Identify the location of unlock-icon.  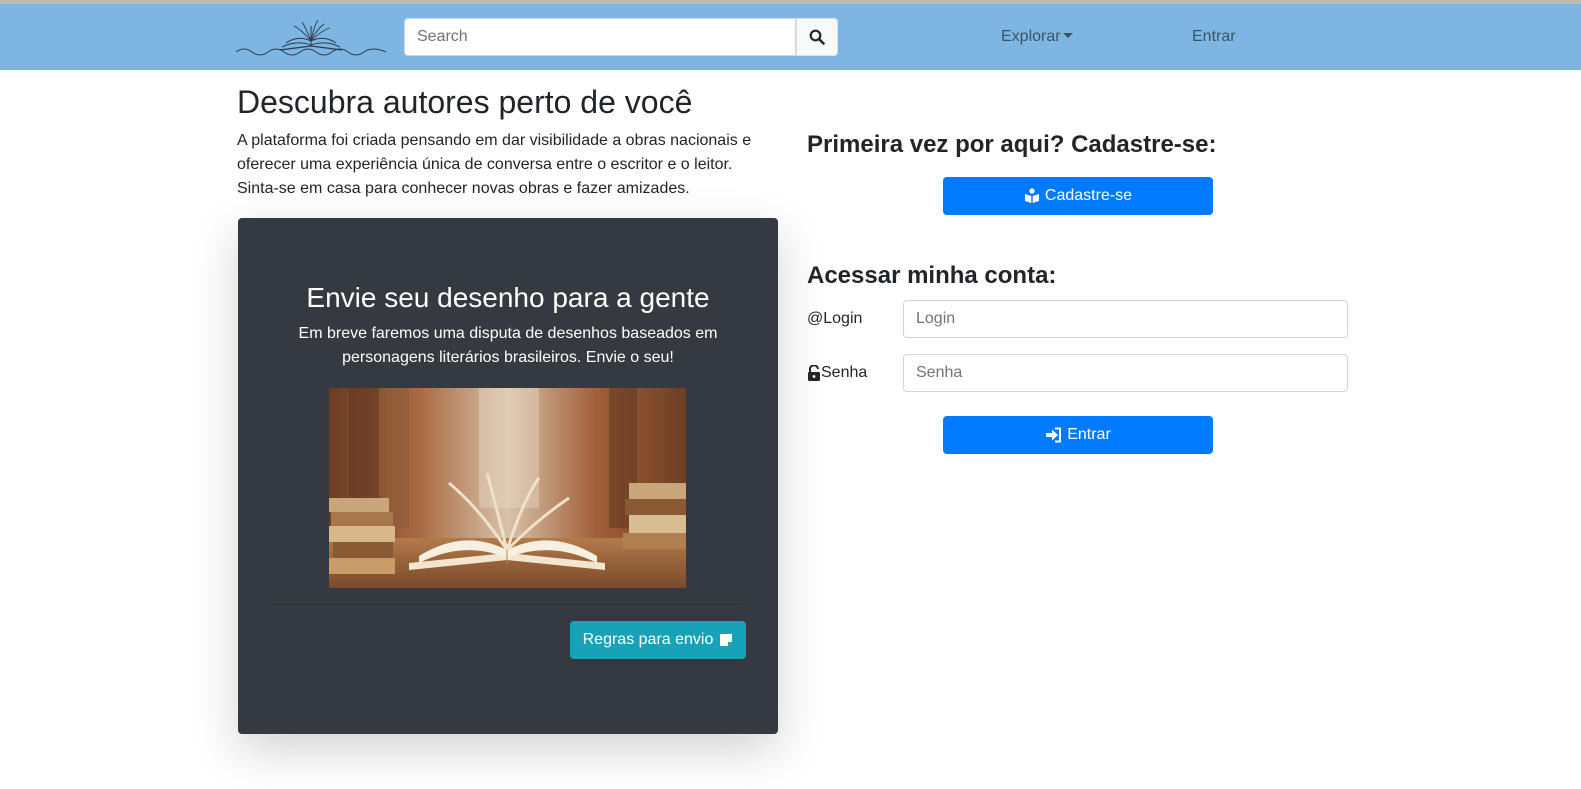
(814, 373).